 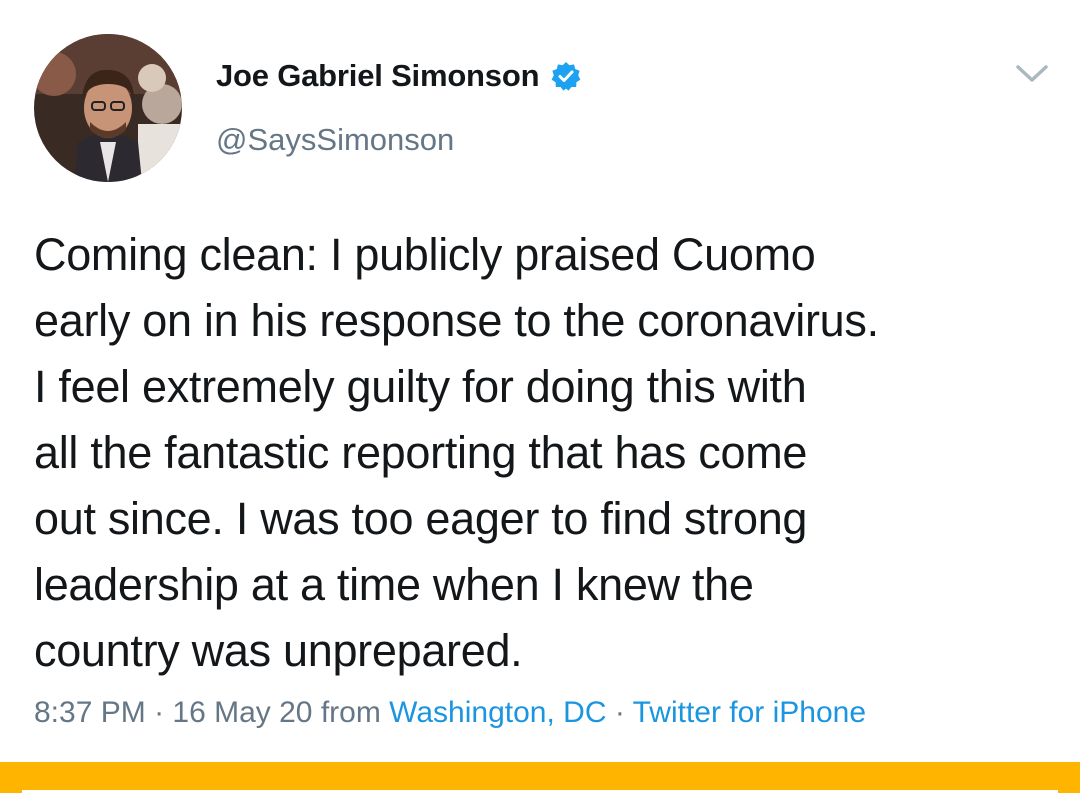 I want to click on location-link: Washington, DC, so click(x=497, y=712).